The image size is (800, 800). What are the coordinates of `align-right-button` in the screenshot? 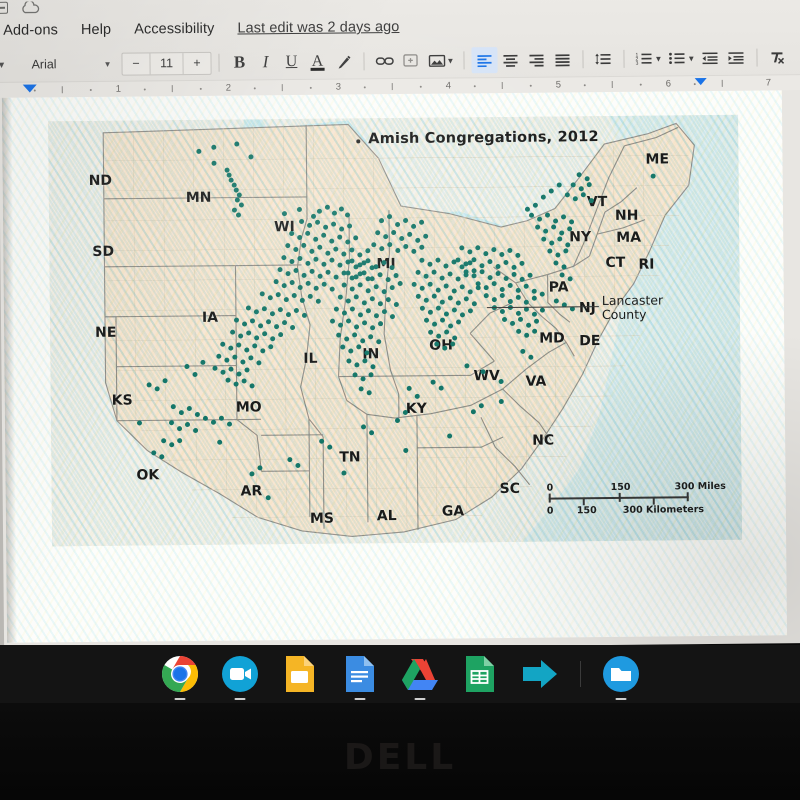 It's located at (536, 60).